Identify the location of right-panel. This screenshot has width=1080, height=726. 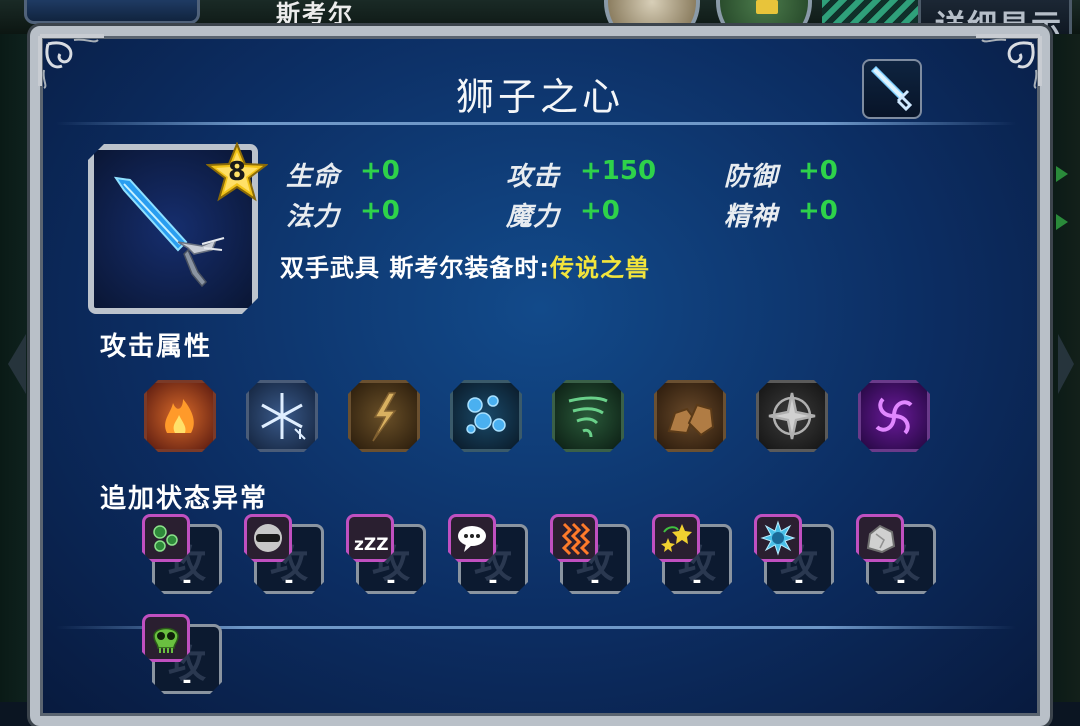
(1064, 368).